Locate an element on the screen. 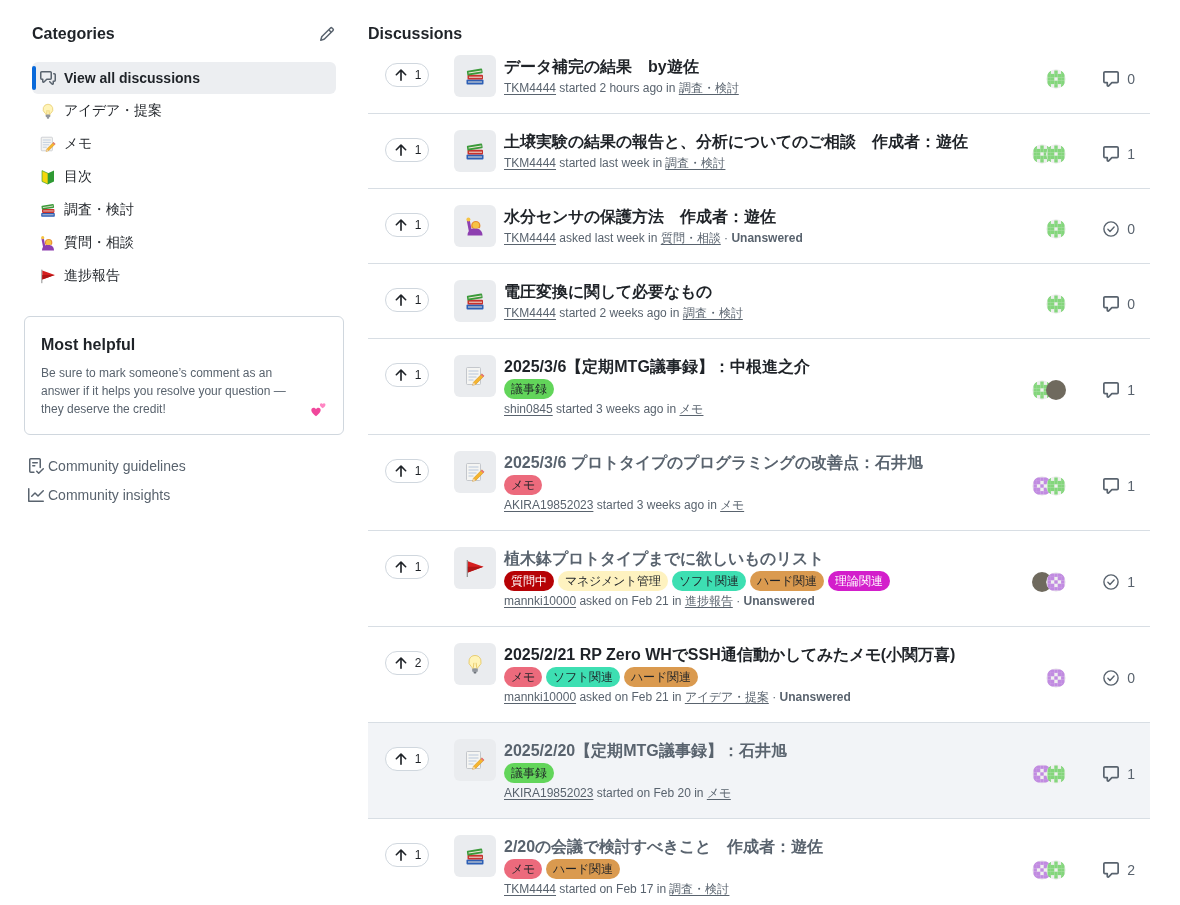 This screenshot has height=905, width=1180. category-item: 進捗報告 is located at coordinates (184, 276).